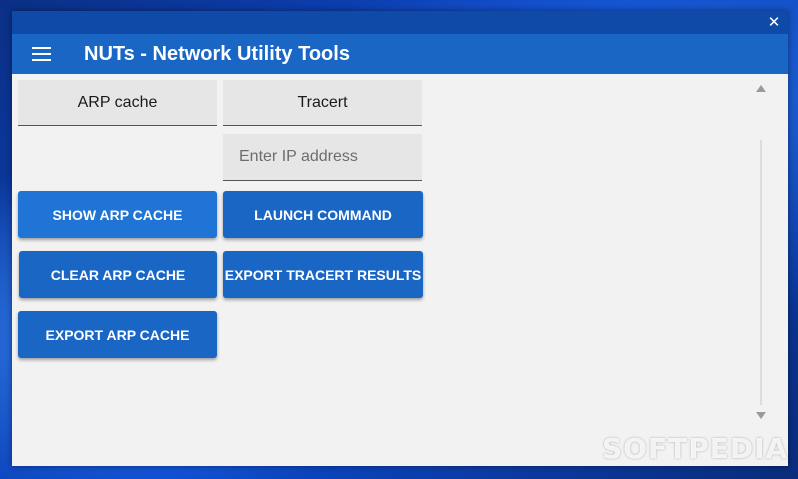  Describe the element at coordinates (322, 103) in the screenshot. I see `tab-tracert: Tracert` at that location.